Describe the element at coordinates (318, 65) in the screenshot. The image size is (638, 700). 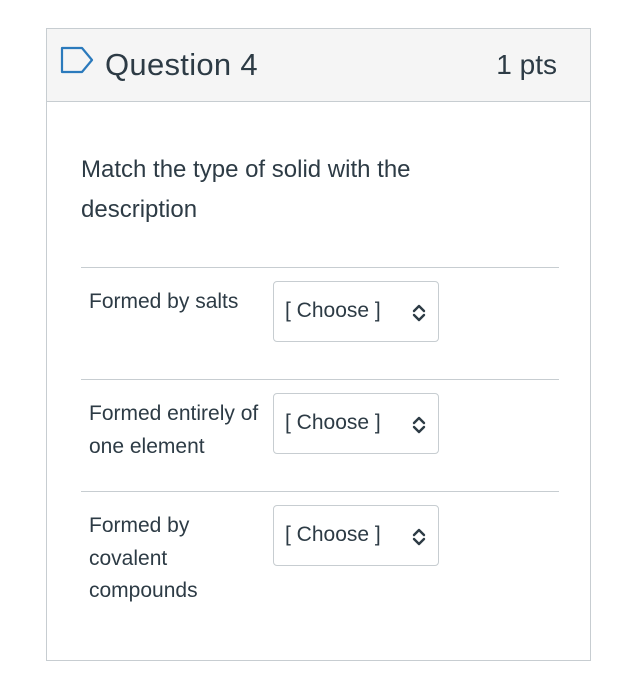
I see `question-header: Question 4 1 pts` at that location.